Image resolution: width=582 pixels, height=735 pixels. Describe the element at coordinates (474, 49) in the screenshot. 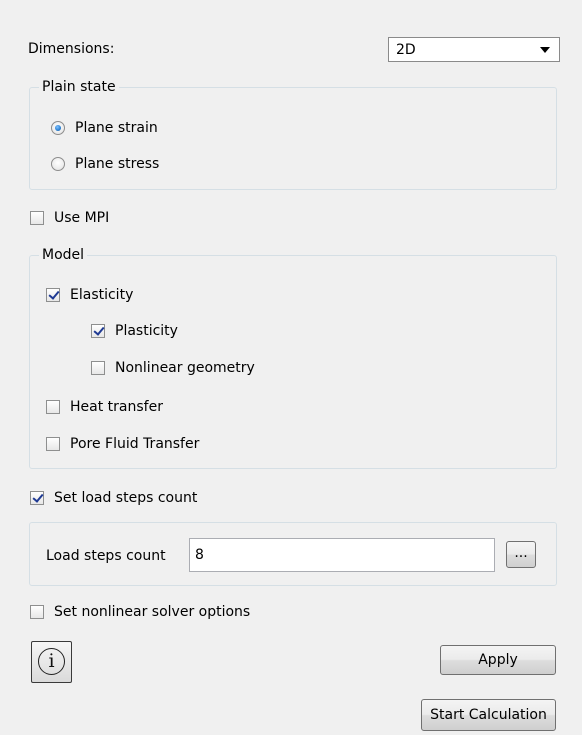

I see `dimensions-dropdown: 2D` at that location.